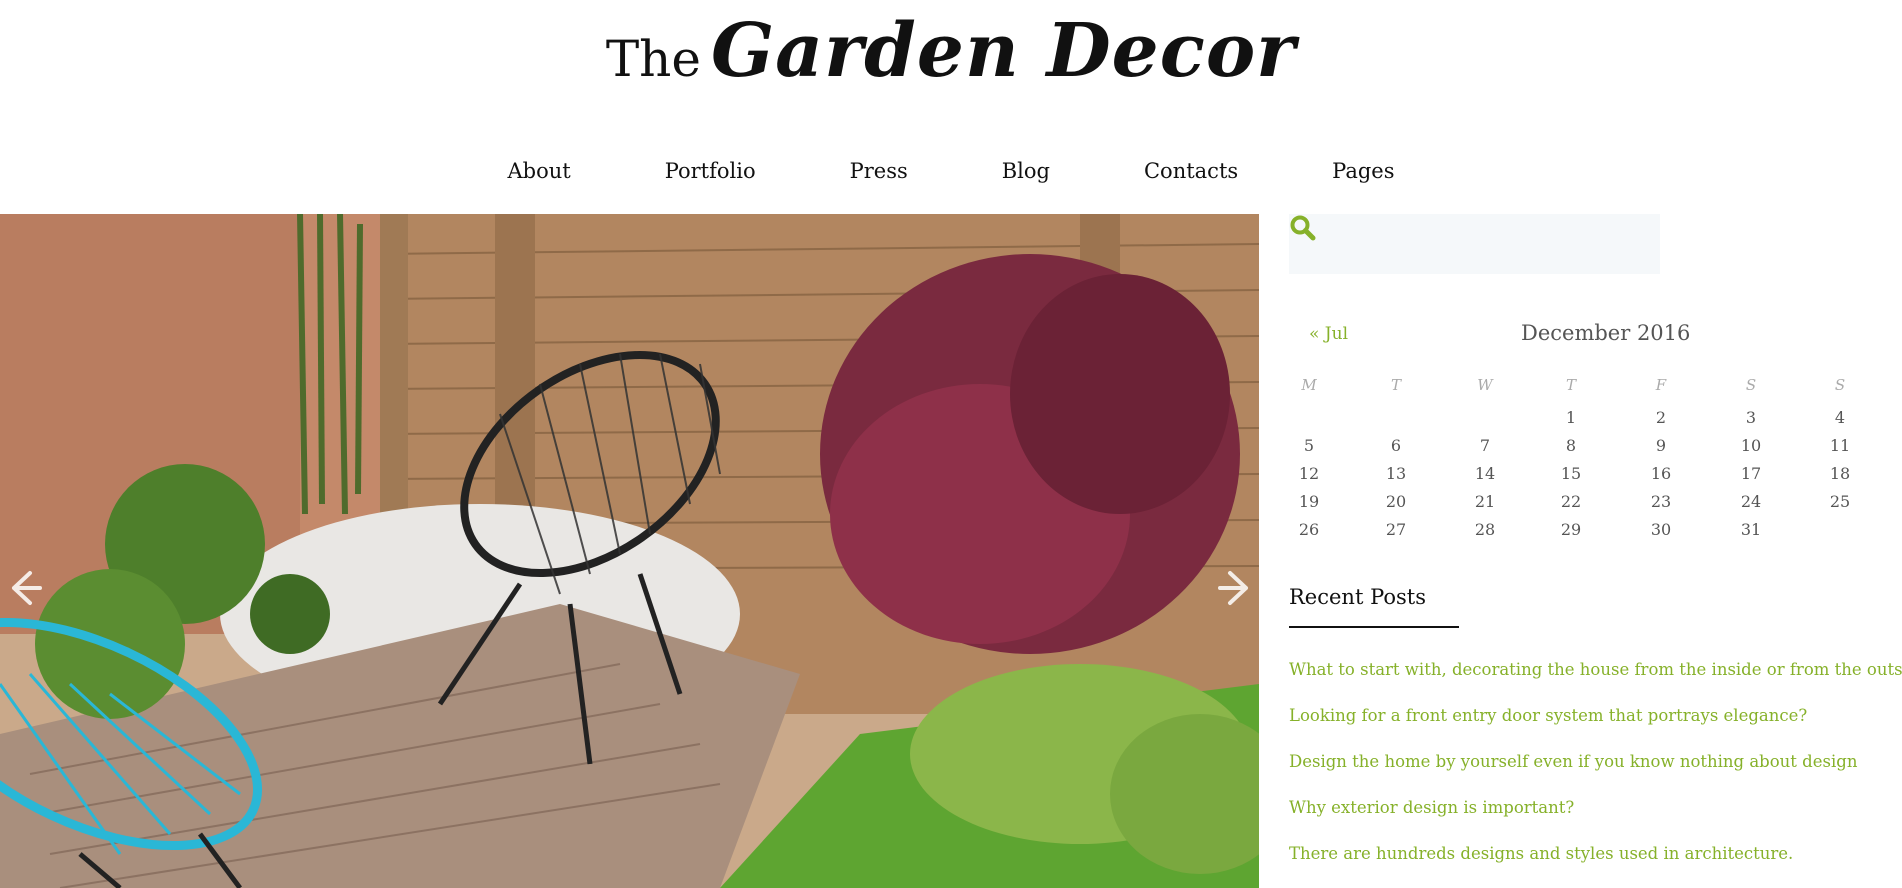 This screenshot has width=1902, height=888. What do you see at coordinates (1485, 501) in the screenshot?
I see `calendar-day: 21` at bounding box center [1485, 501].